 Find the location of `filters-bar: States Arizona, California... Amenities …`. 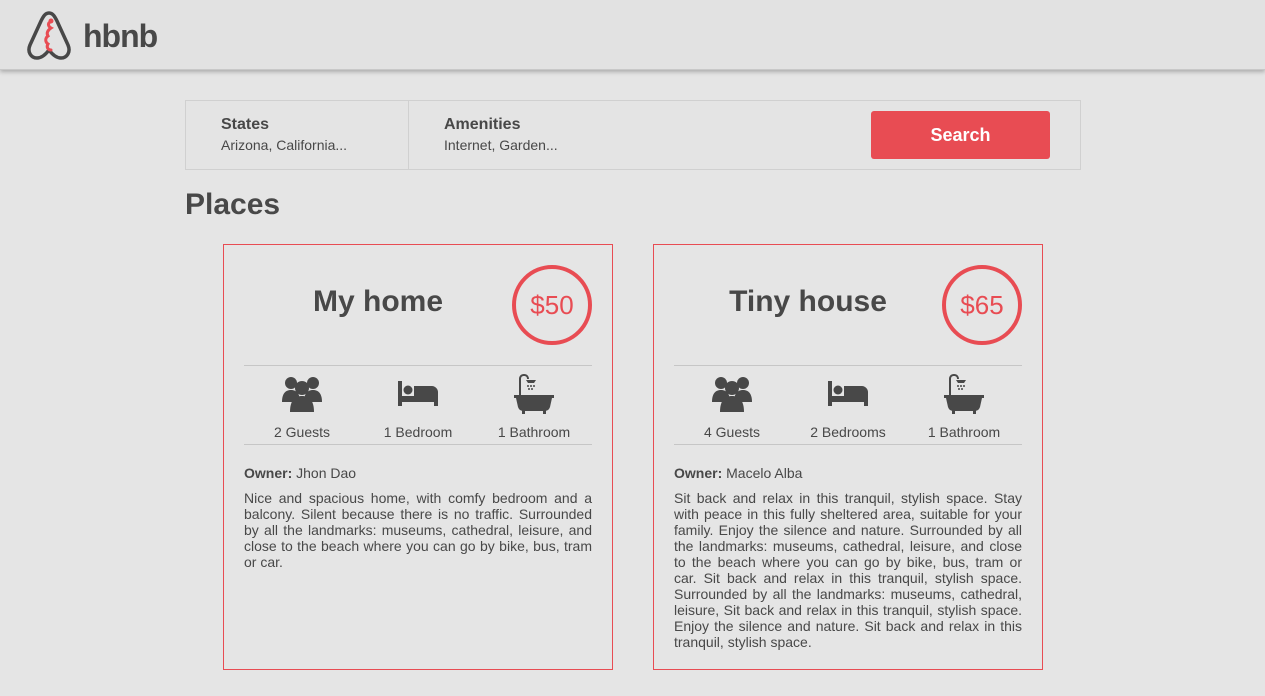

filters-bar: States Arizona, California... Amenities … is located at coordinates (633, 135).